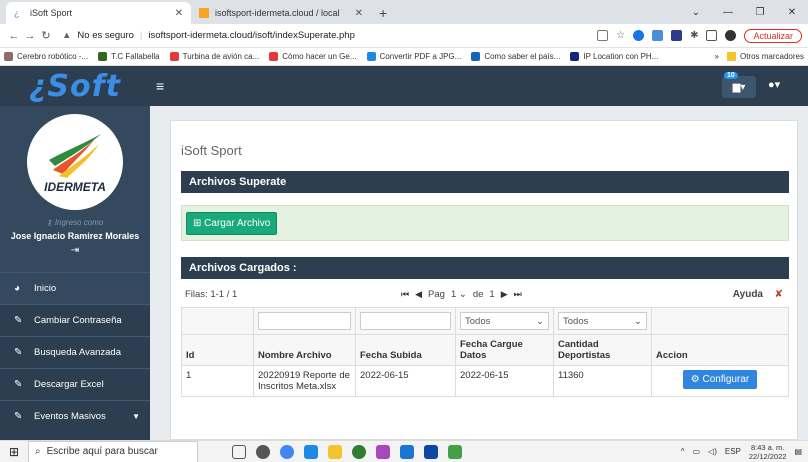 This screenshot has width=808, height=462. Describe the element at coordinates (518, 294) in the screenshot. I see `last-page-icon: ⏭` at that location.